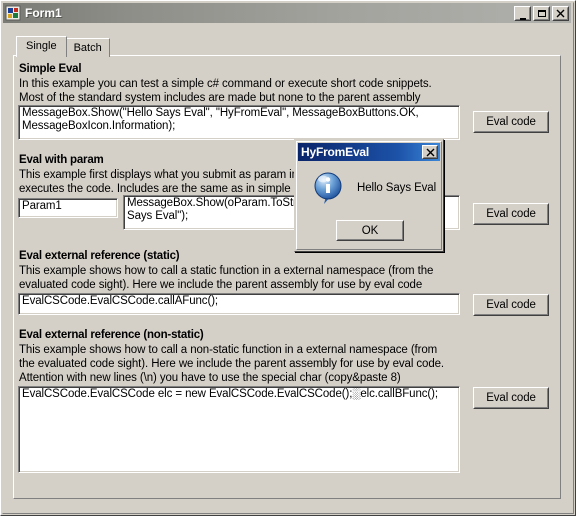 This screenshot has height=516, width=576. I want to click on window-title: Form1, so click(43, 13).